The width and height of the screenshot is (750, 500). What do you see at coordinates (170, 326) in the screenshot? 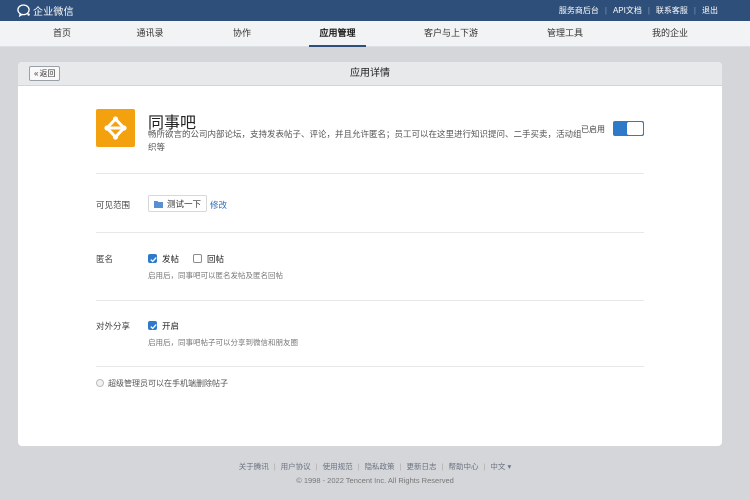
I see `share-enable-label: 开启` at bounding box center [170, 326].